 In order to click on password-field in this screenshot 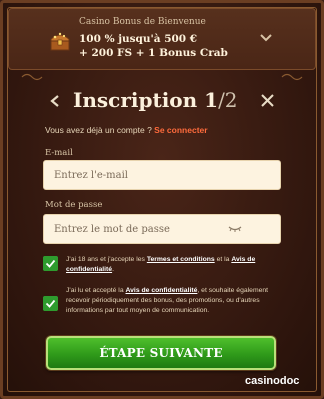, I will do `click(162, 229)`.